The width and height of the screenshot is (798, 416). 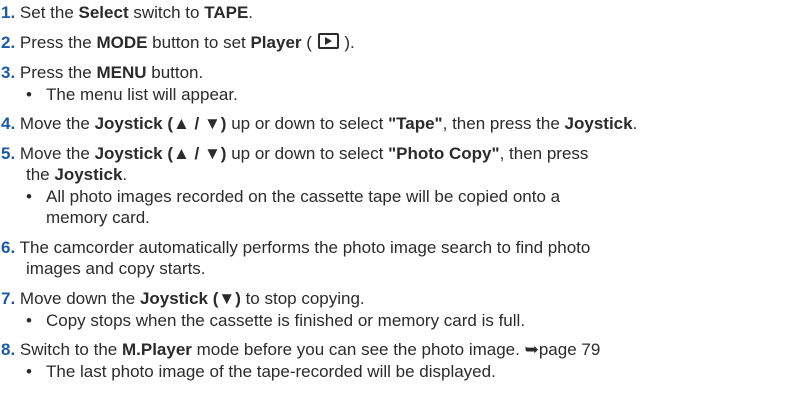 What do you see at coordinates (415, 123) in the screenshot?
I see `tape-menu-item: "Tape"` at bounding box center [415, 123].